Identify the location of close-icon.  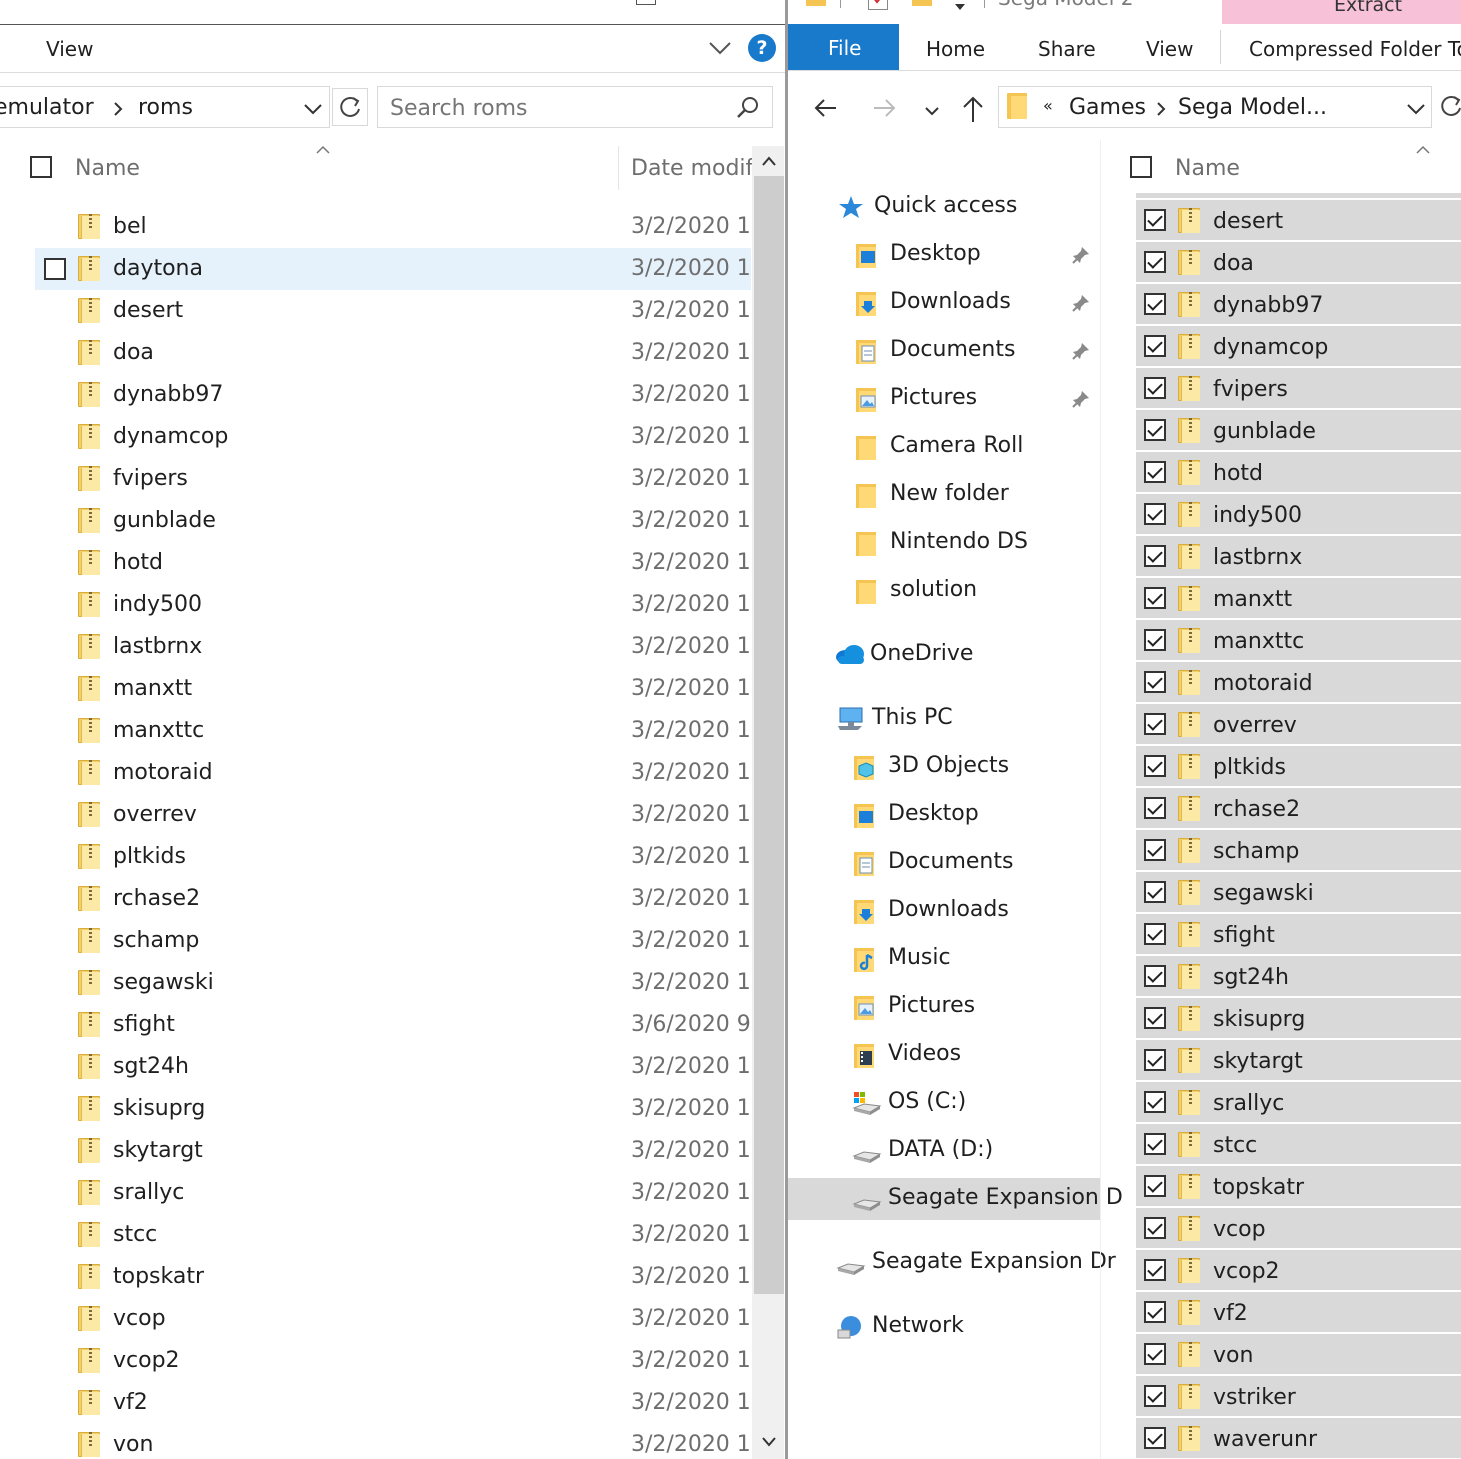
(737, 3).